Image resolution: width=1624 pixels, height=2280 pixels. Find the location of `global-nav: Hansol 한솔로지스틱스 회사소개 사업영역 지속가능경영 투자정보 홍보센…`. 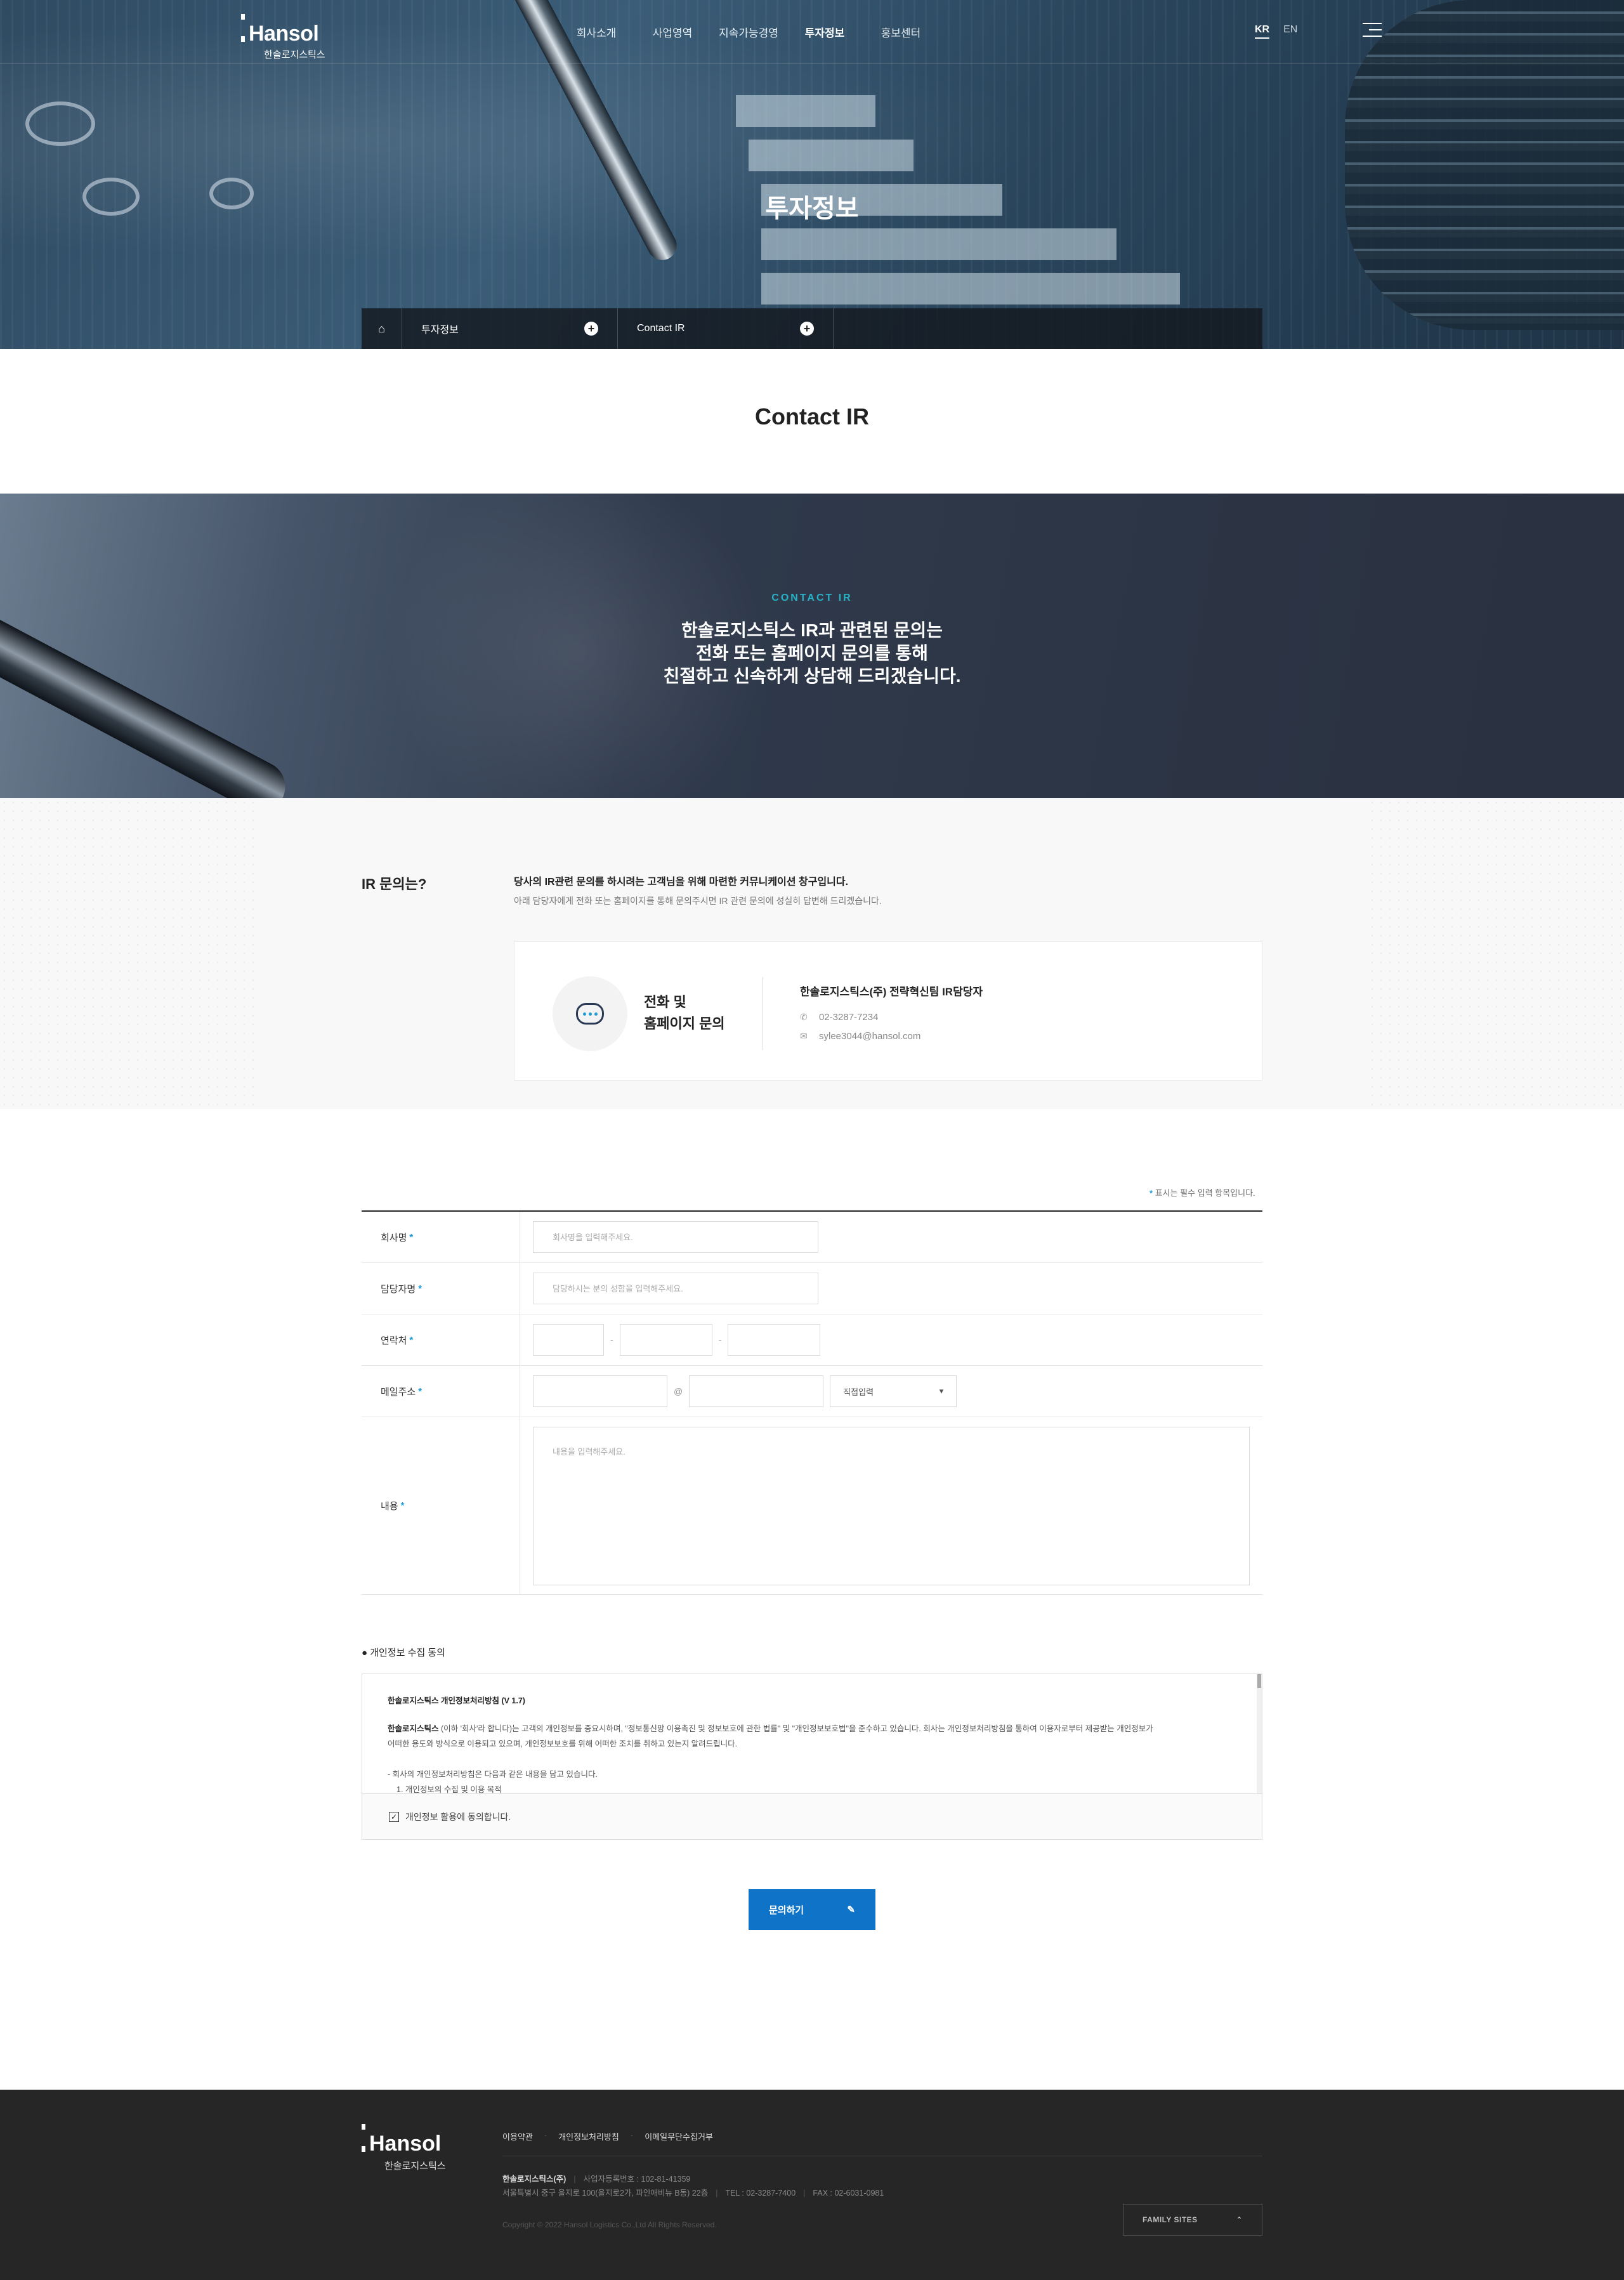

global-nav: Hansol 한솔로지스틱스 회사소개 사업영역 지속가능경영 투자정보 홍보센… is located at coordinates (812, 31).